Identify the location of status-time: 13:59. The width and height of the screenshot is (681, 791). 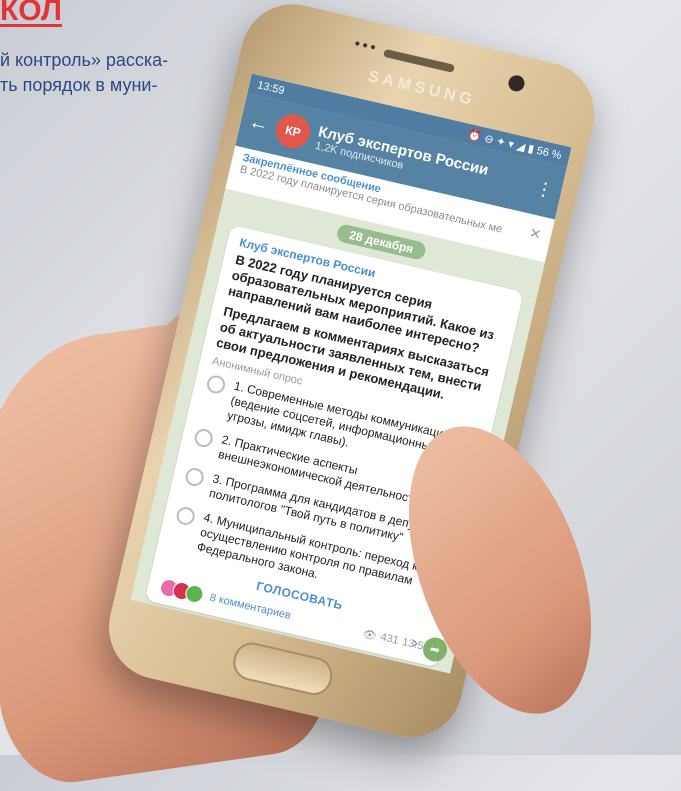
(271, 88).